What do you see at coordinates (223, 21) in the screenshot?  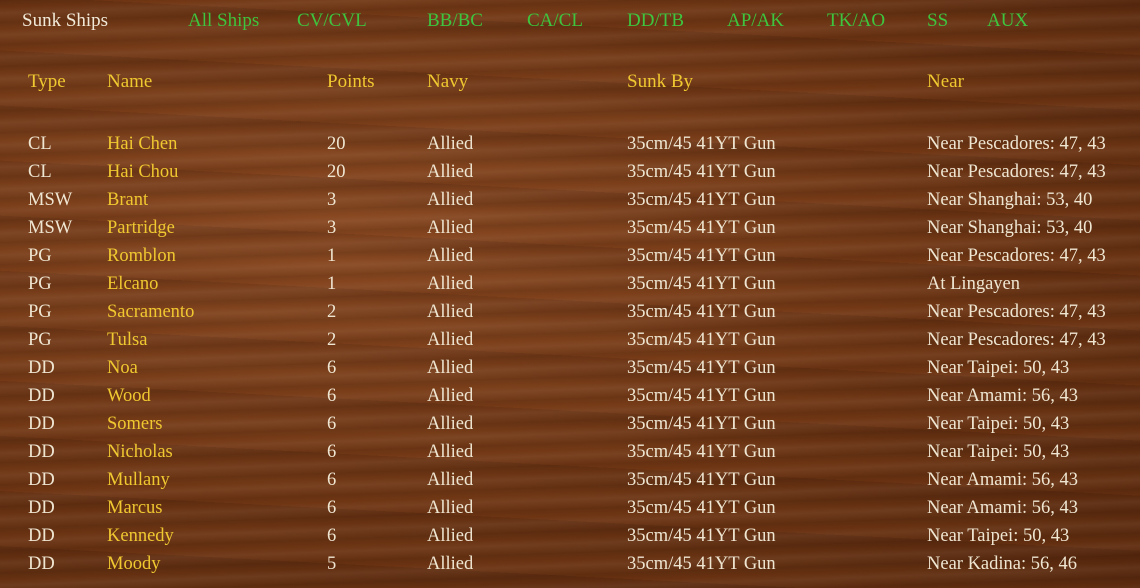 I see `tab-all-ships: All Ships` at bounding box center [223, 21].